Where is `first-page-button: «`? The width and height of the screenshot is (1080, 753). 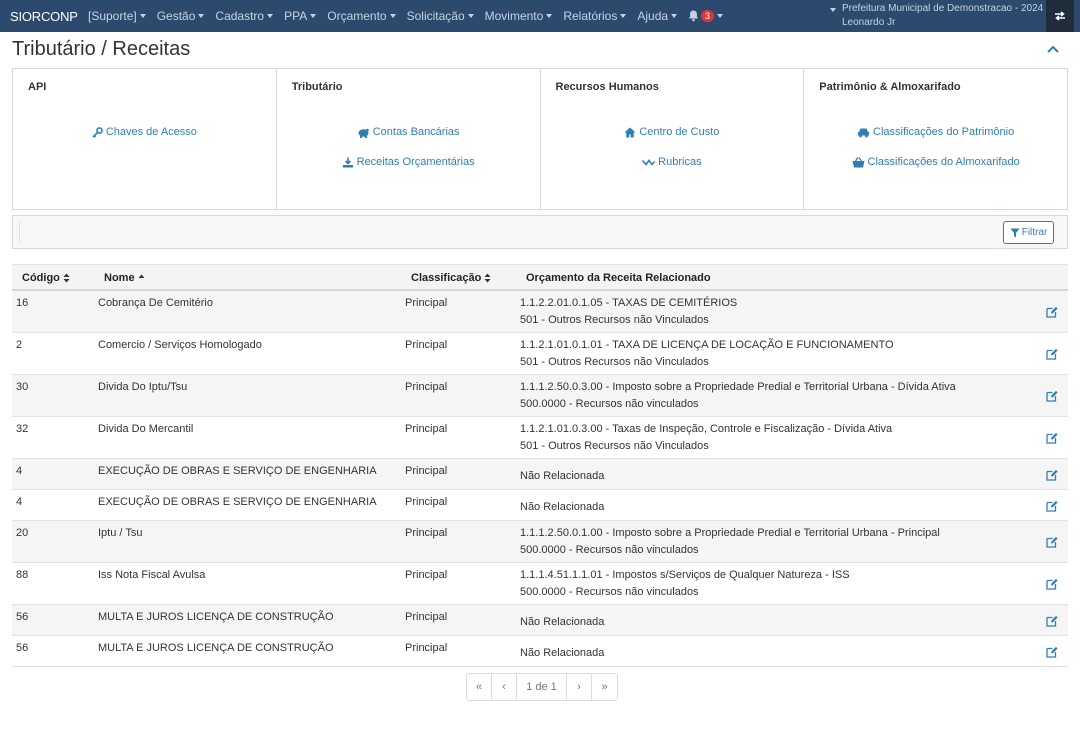
first-page-button: « is located at coordinates (479, 687).